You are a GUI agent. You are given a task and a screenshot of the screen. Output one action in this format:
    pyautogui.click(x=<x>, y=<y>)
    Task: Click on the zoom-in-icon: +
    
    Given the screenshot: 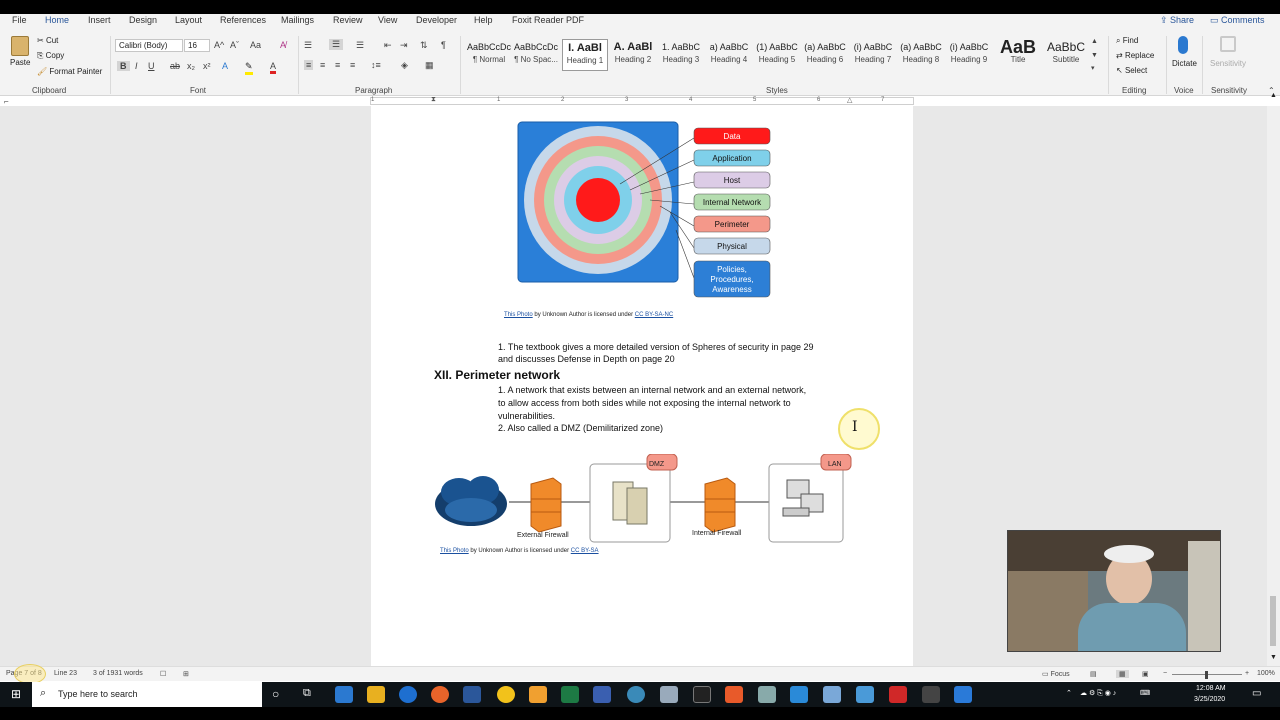 What is the action you would take?
    pyautogui.click(x=1247, y=673)
    